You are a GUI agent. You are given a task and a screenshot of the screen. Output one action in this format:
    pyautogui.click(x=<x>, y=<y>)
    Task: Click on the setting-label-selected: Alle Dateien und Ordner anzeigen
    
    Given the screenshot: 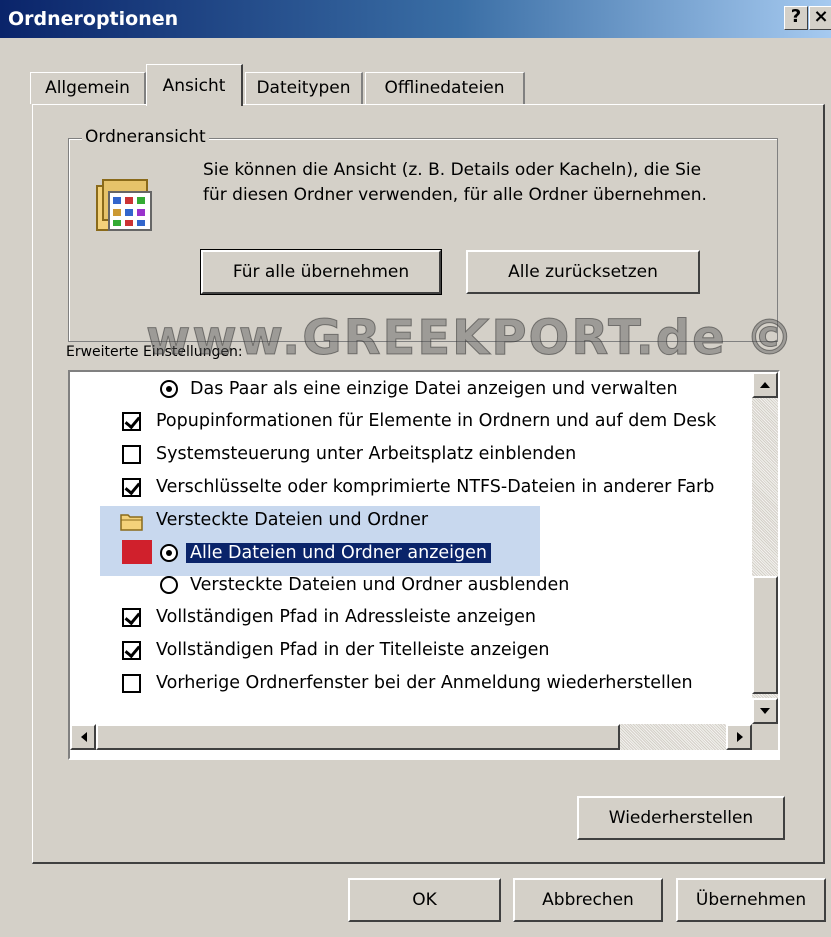 What is the action you would take?
    pyautogui.click(x=338, y=553)
    